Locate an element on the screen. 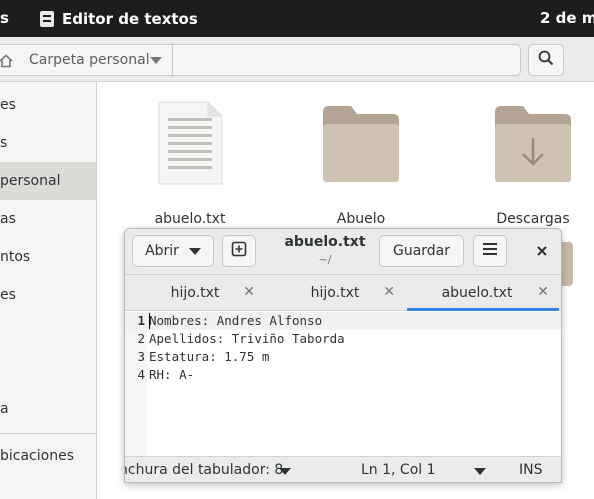 The height and width of the screenshot is (499, 594). save-button: Guardar is located at coordinates (421, 251).